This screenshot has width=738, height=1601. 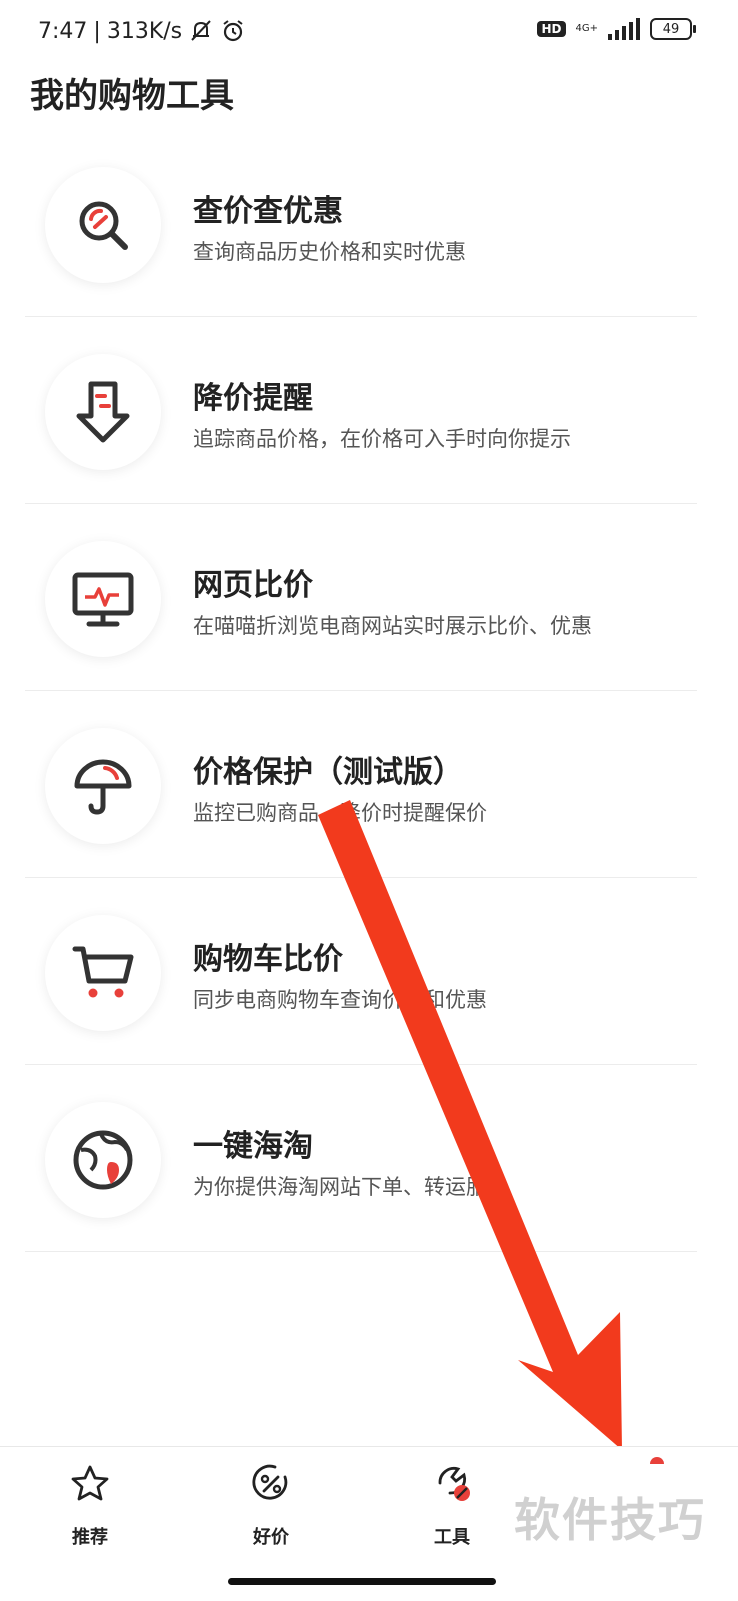 What do you see at coordinates (361, 597) in the screenshot?
I see `tool-item-web-compare: 网页比价 在喵喵折浏览电商网站实时展示比价、优惠` at bounding box center [361, 597].